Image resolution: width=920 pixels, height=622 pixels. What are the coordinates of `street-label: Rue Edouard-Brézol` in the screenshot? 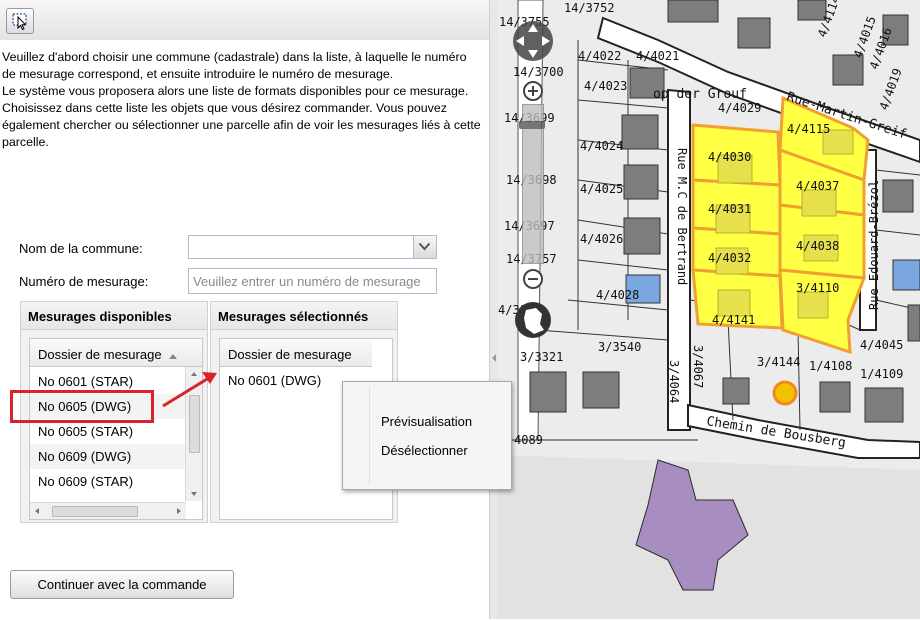 It's located at (874, 245).